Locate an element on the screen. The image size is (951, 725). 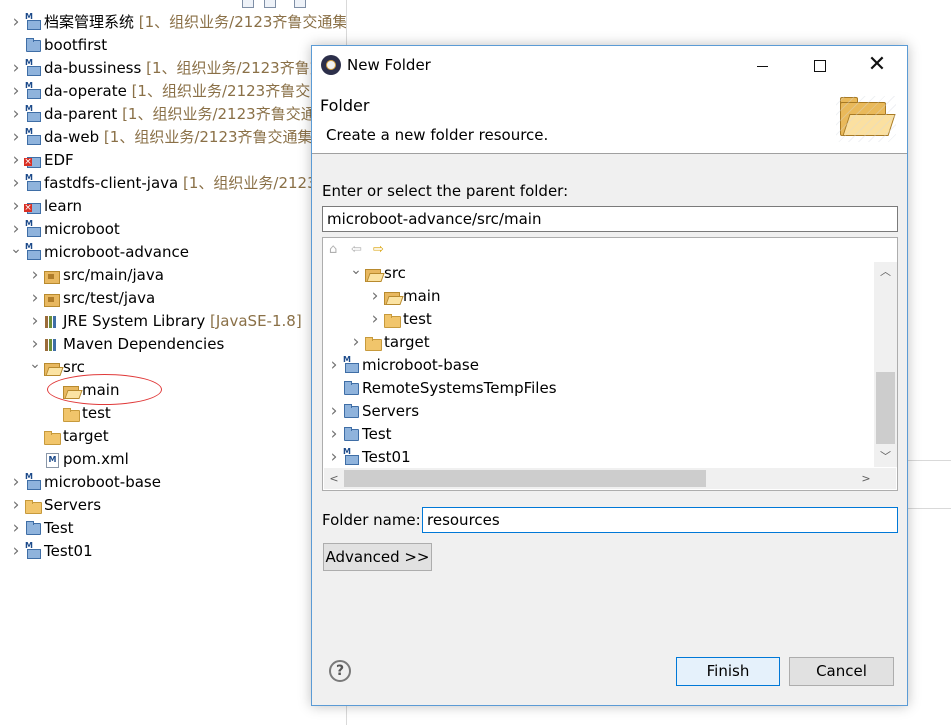
home-icon: ⌂ is located at coordinates (333, 249).